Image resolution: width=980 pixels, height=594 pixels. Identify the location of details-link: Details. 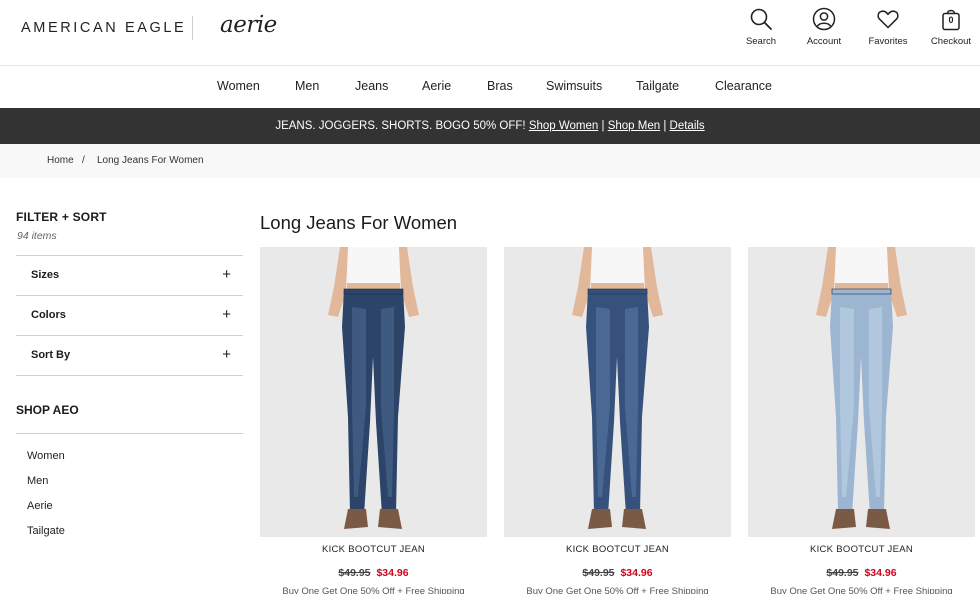
(687, 126).